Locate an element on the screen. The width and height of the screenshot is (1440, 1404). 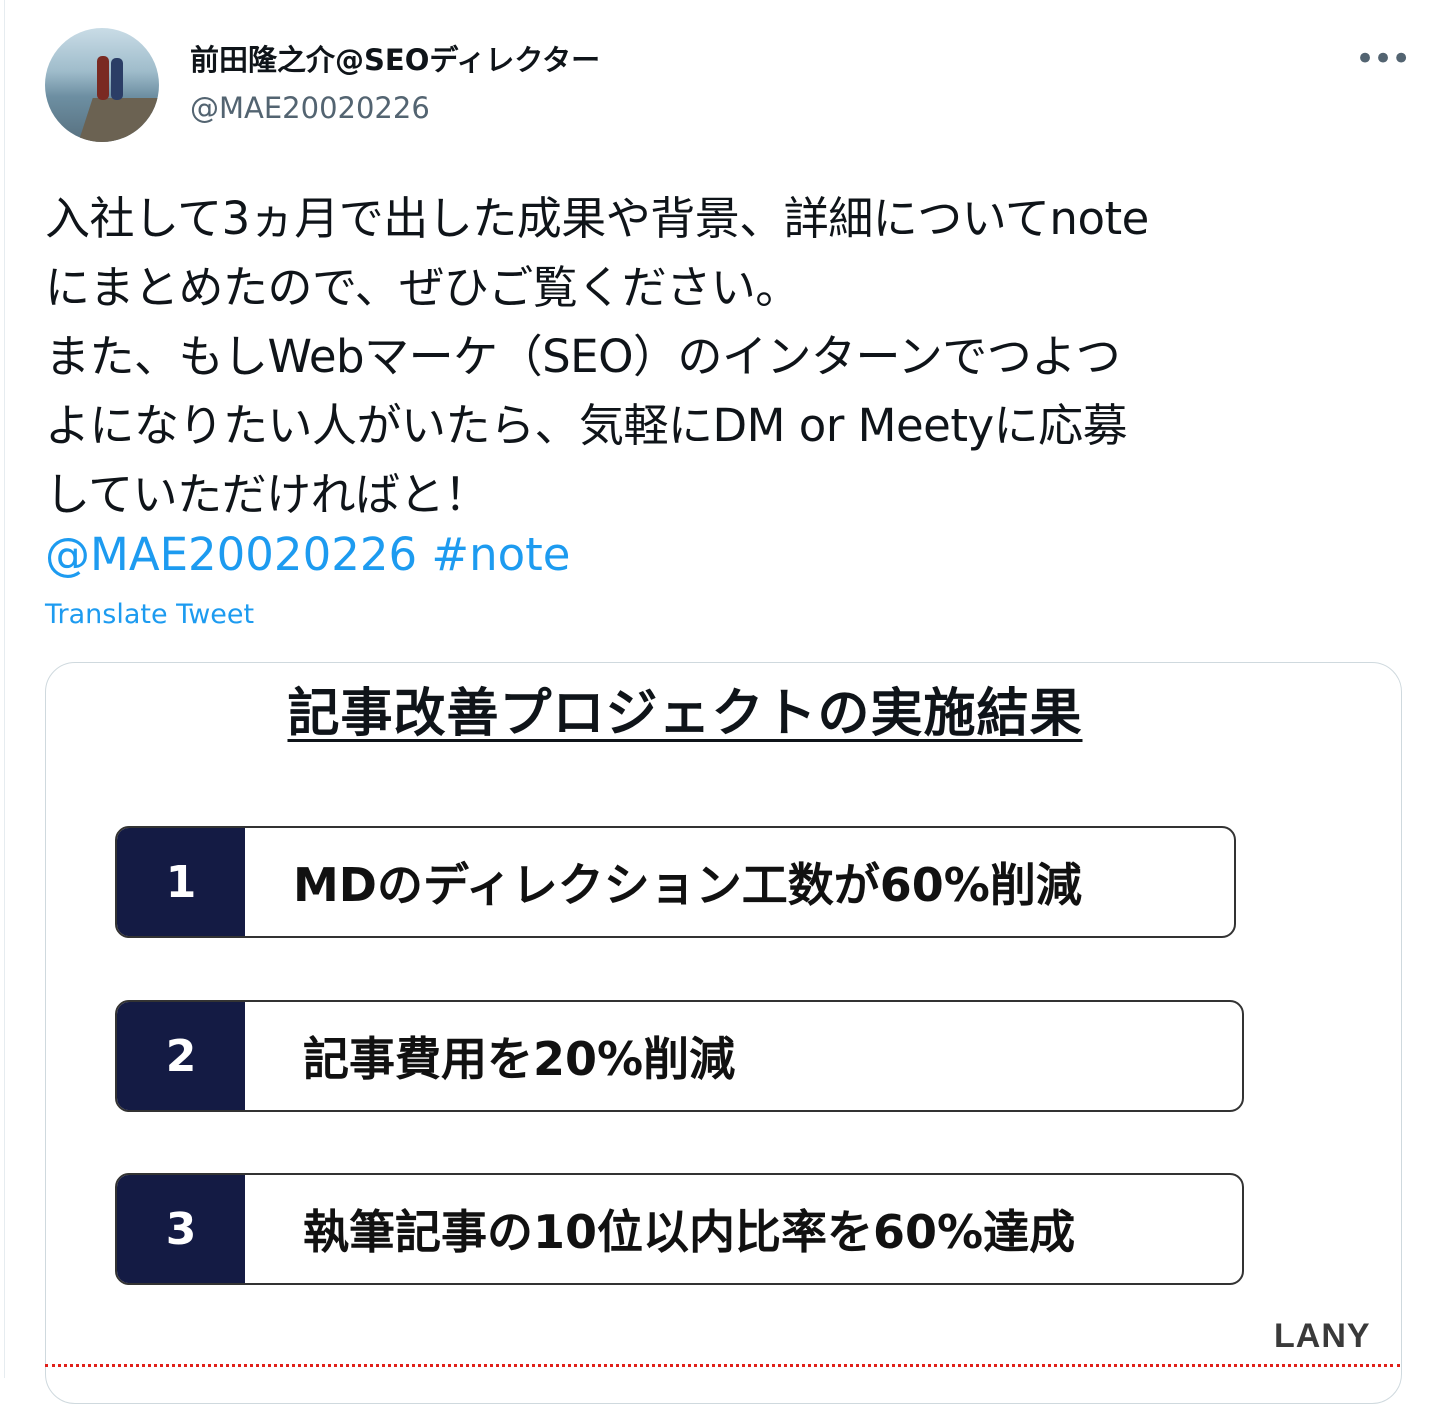
result-number-badge: 3 is located at coordinates (181, 1229).